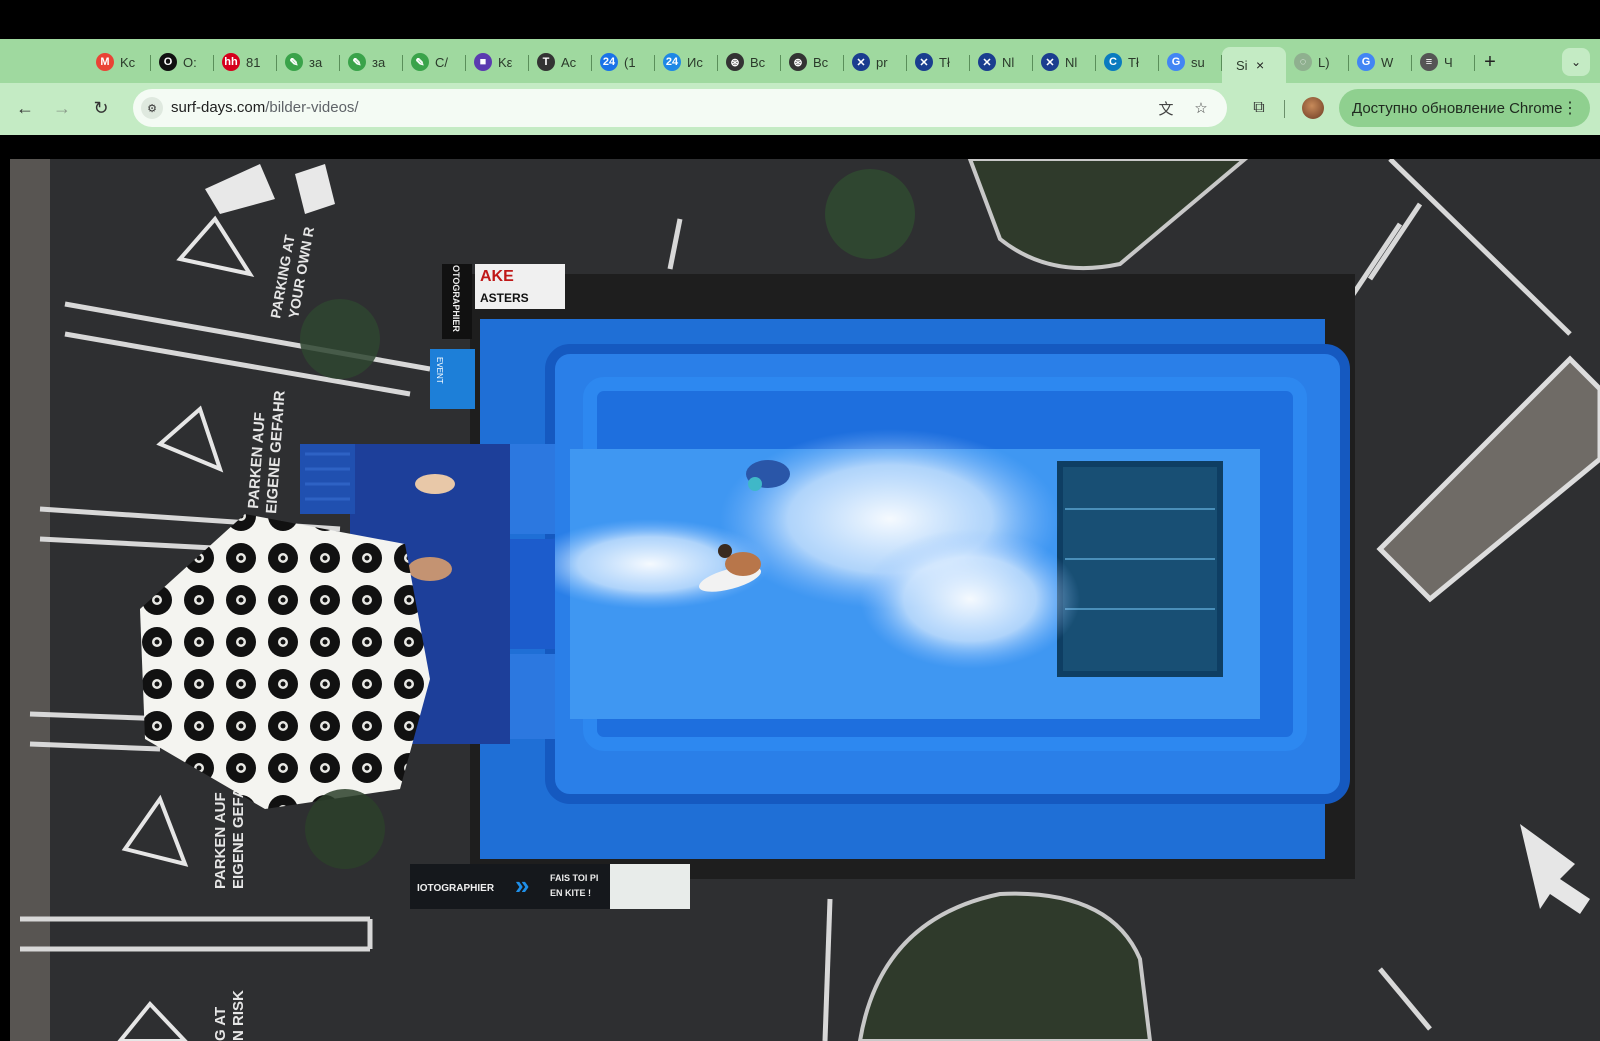  I want to click on browser-tab: ◌ L), so click(1317, 62).